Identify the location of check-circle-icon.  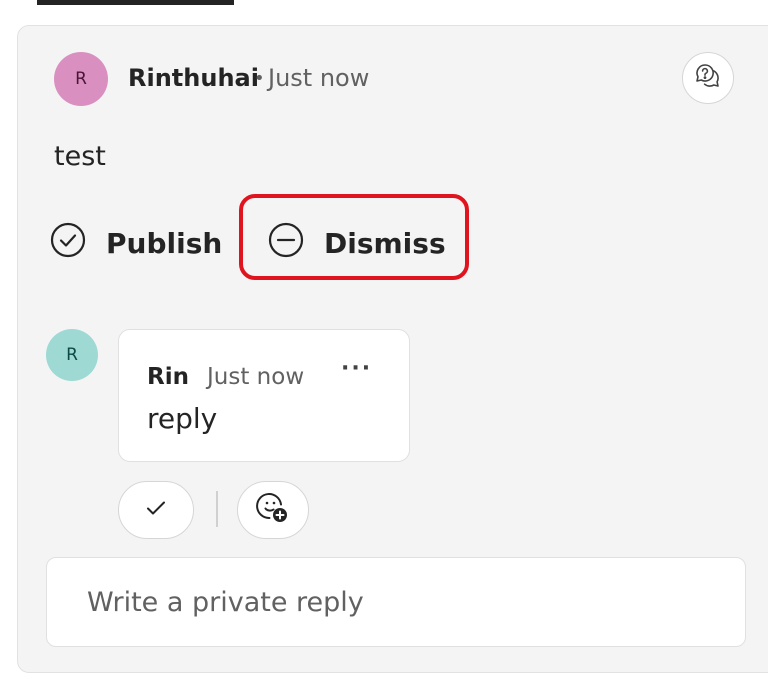
(78, 243).